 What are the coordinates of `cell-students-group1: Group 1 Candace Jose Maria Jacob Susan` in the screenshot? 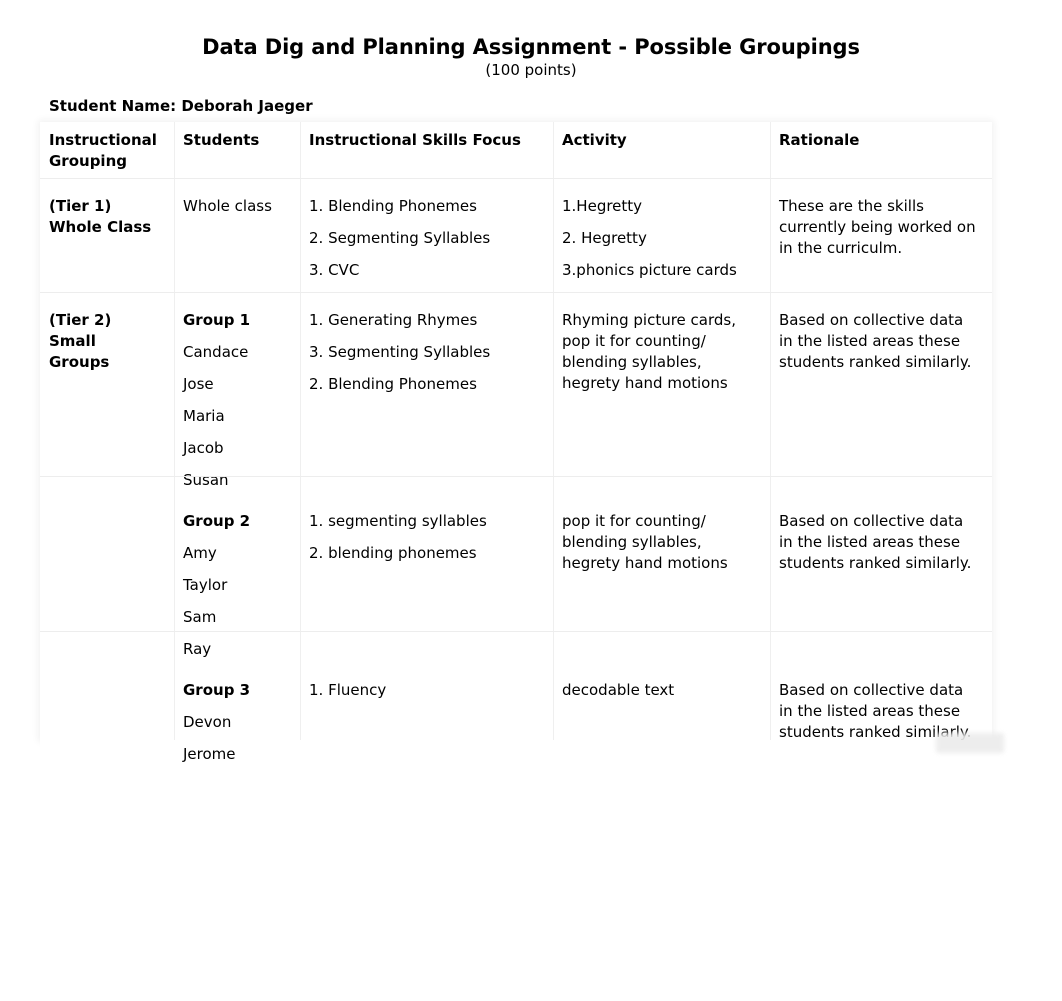 It's located at (237, 400).